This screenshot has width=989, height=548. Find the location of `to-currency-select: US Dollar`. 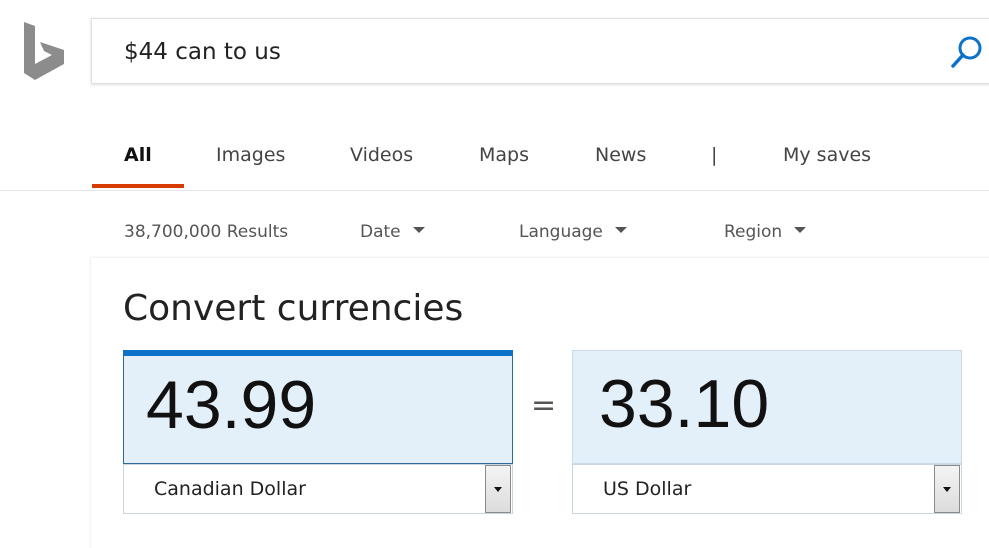

to-currency-select: US Dollar is located at coordinates (767, 489).